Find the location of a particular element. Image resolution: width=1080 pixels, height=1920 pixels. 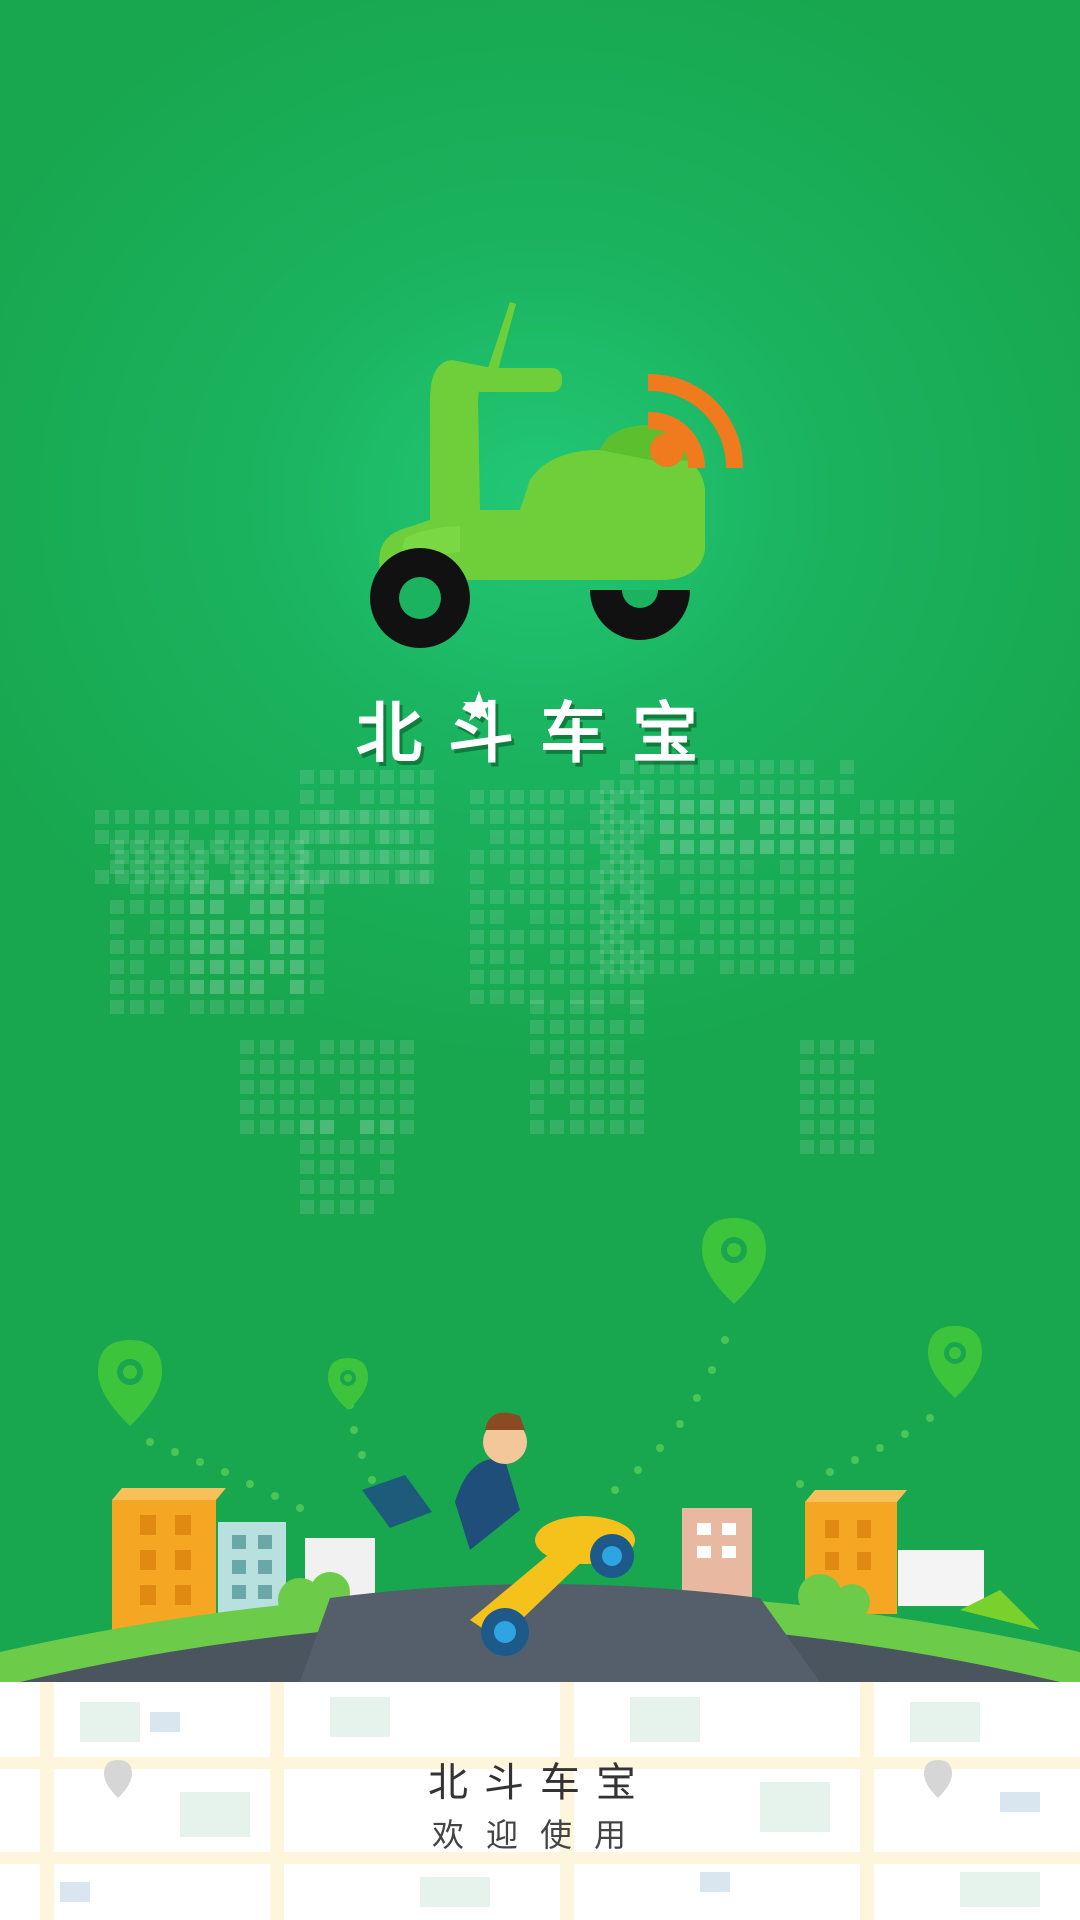

scooter-signal-icon is located at coordinates (557, 475).